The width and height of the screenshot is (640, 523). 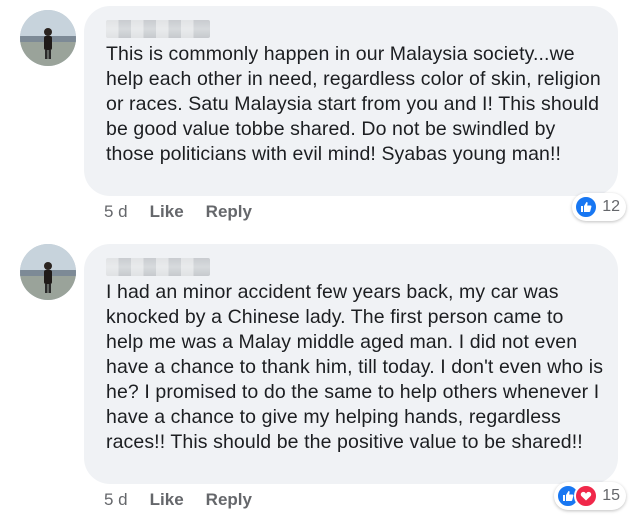 I want to click on reactions-summary: 15, so click(x=590, y=496).